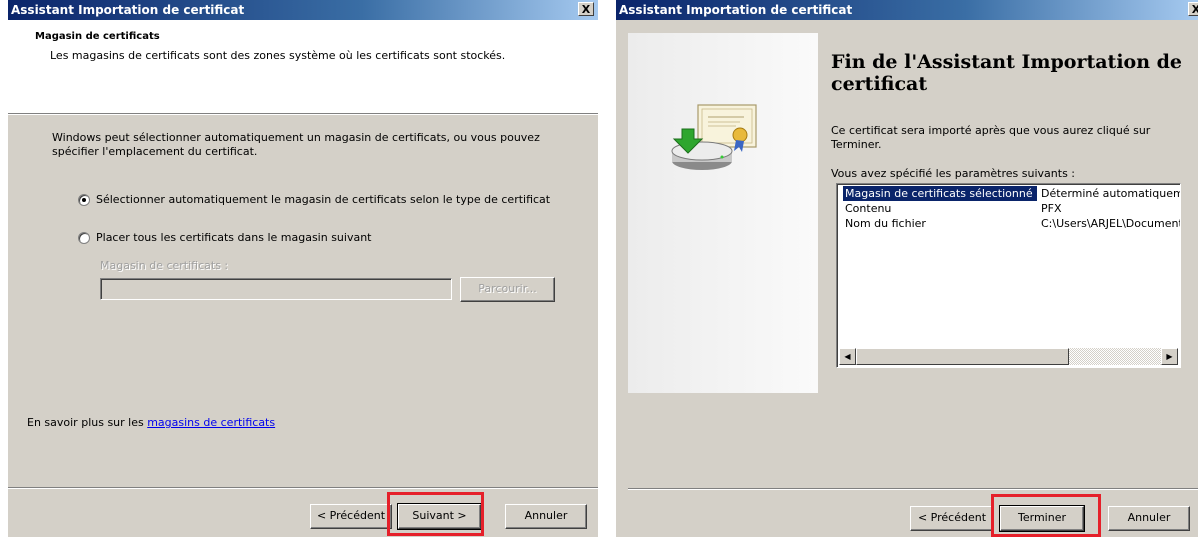 The height and width of the screenshot is (537, 1198). Describe the element at coordinates (885, 223) in the screenshot. I see `setting-name: Nom du fichier` at that location.